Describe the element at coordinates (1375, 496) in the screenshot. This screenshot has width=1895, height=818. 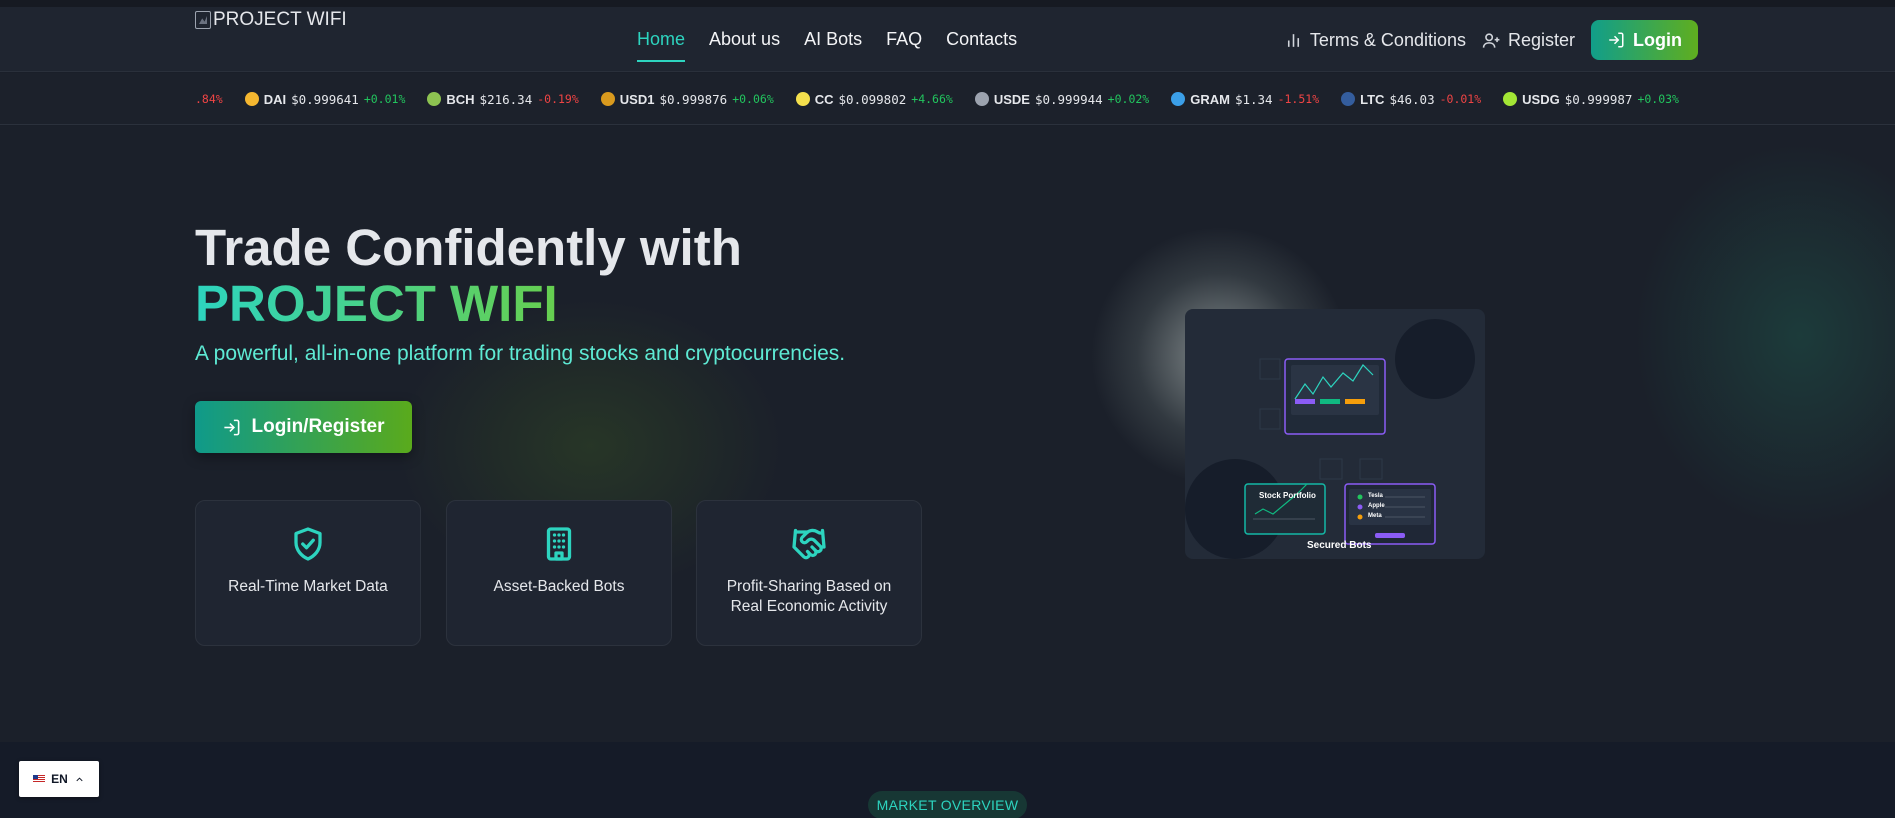
I see `list-item-label: Tesla` at that location.